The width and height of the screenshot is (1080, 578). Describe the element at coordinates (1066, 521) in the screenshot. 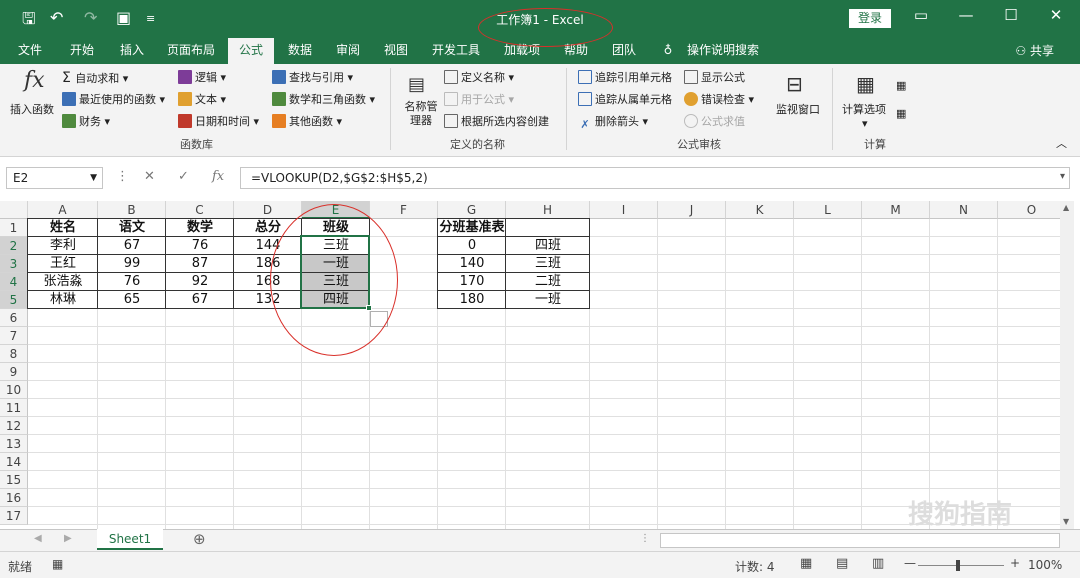

I see `scroll-down-icon: ▼` at that location.